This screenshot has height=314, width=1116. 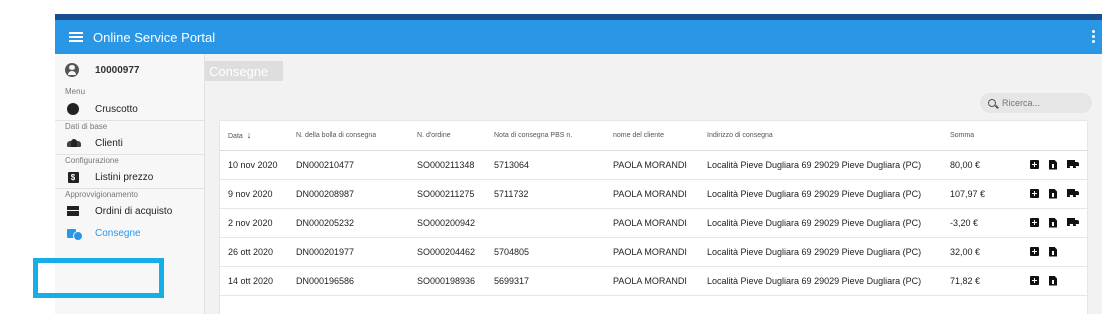 What do you see at coordinates (75, 91) in the screenshot?
I see `section-menu: Menu` at bounding box center [75, 91].